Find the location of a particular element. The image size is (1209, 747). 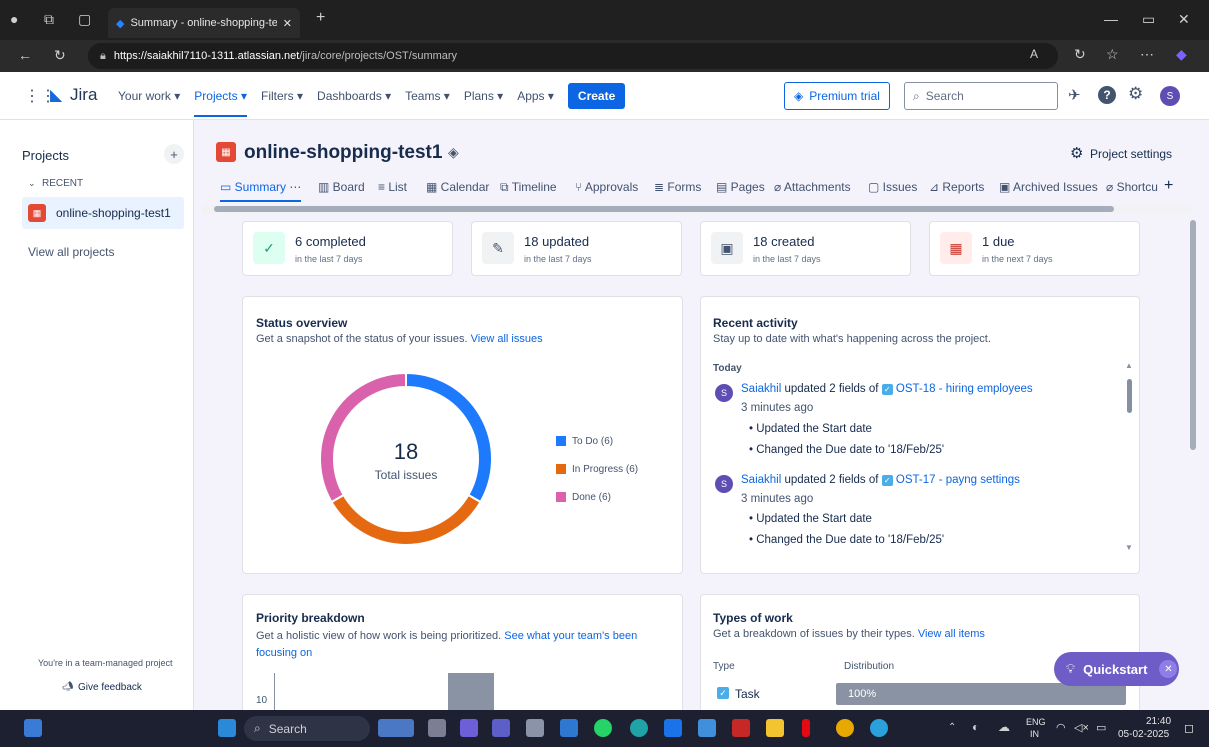

distribution-bar: 100% is located at coordinates (981, 694).